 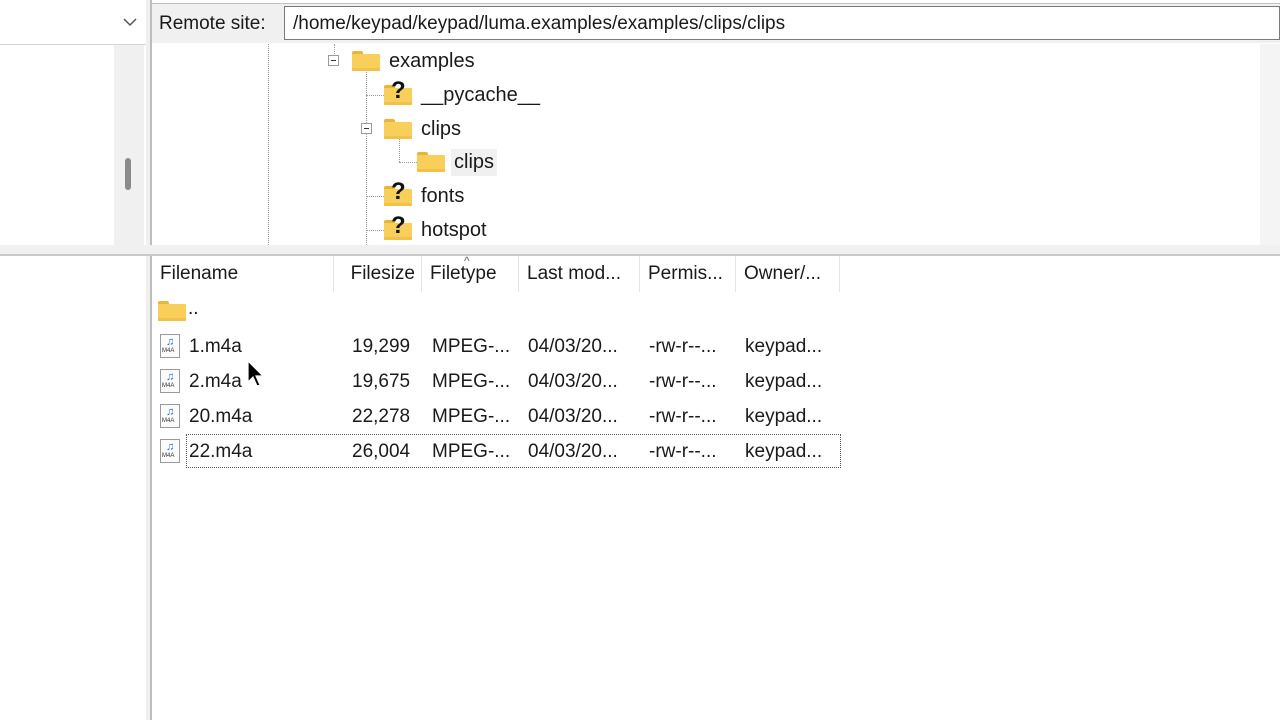 What do you see at coordinates (513, 451) in the screenshot?
I see `focus-rectangle` at bounding box center [513, 451].